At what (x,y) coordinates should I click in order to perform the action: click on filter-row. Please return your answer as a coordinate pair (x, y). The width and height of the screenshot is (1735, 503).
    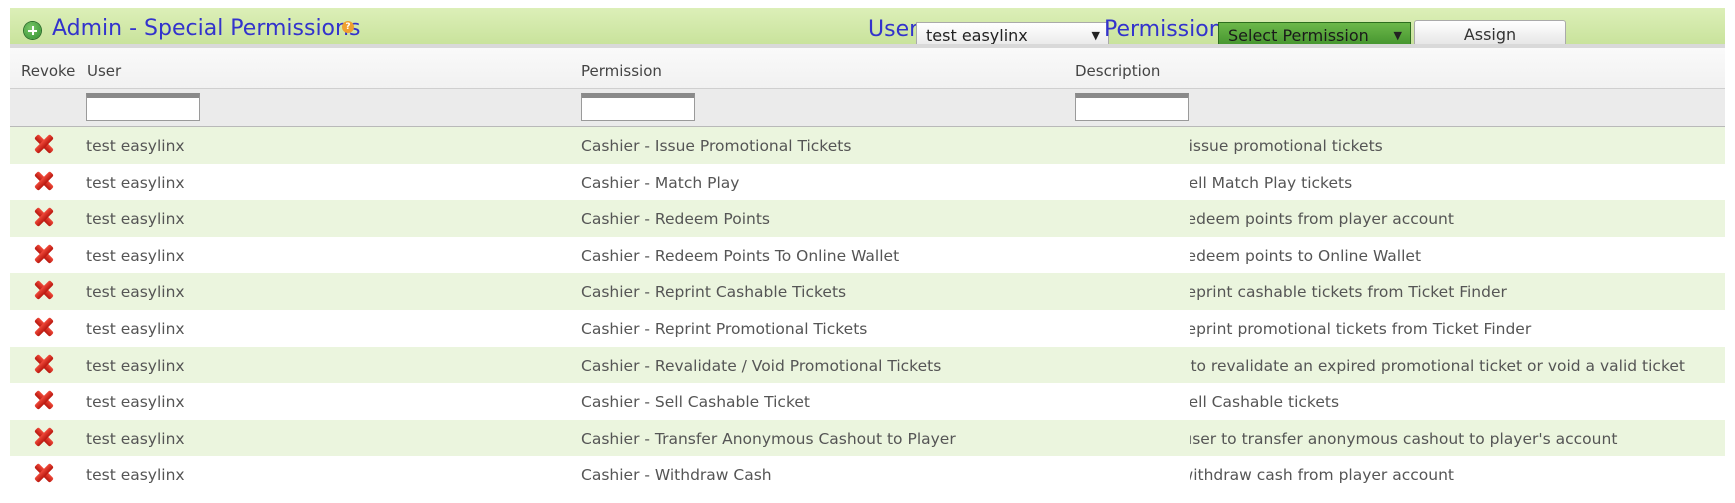
    Looking at the image, I should click on (867, 108).